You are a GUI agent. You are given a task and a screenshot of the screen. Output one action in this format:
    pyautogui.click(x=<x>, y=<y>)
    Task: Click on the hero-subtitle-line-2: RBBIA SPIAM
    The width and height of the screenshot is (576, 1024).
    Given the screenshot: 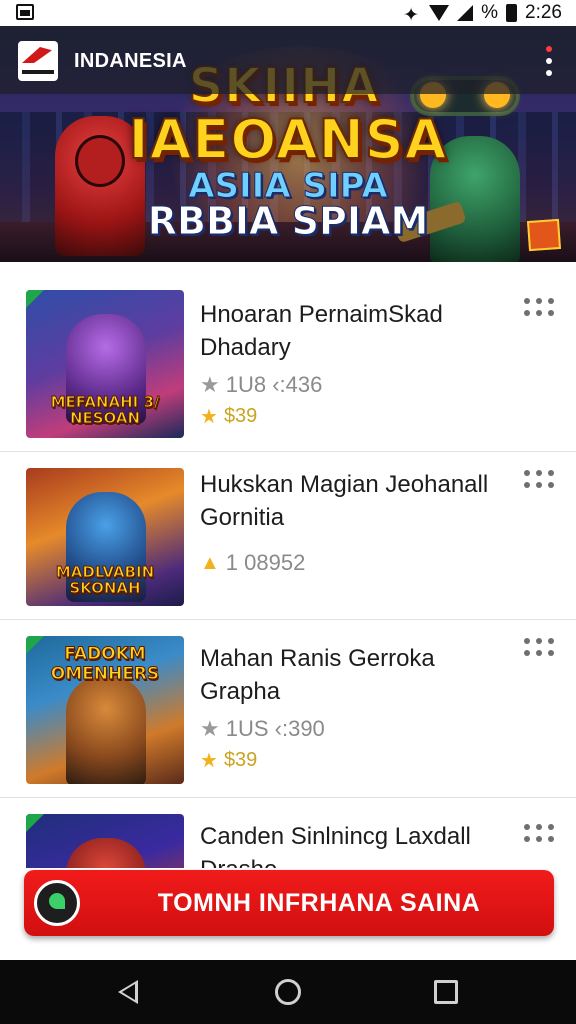 What is the action you would take?
    pyautogui.click(x=288, y=221)
    